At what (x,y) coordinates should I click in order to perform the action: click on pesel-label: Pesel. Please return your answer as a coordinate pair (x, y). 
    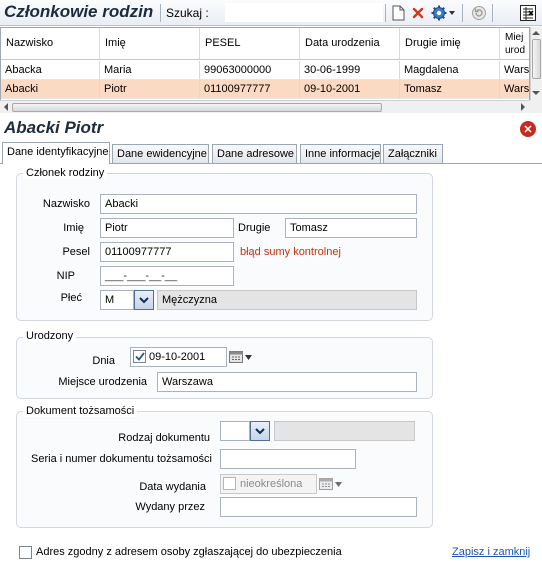
    Looking at the image, I should click on (76, 252).